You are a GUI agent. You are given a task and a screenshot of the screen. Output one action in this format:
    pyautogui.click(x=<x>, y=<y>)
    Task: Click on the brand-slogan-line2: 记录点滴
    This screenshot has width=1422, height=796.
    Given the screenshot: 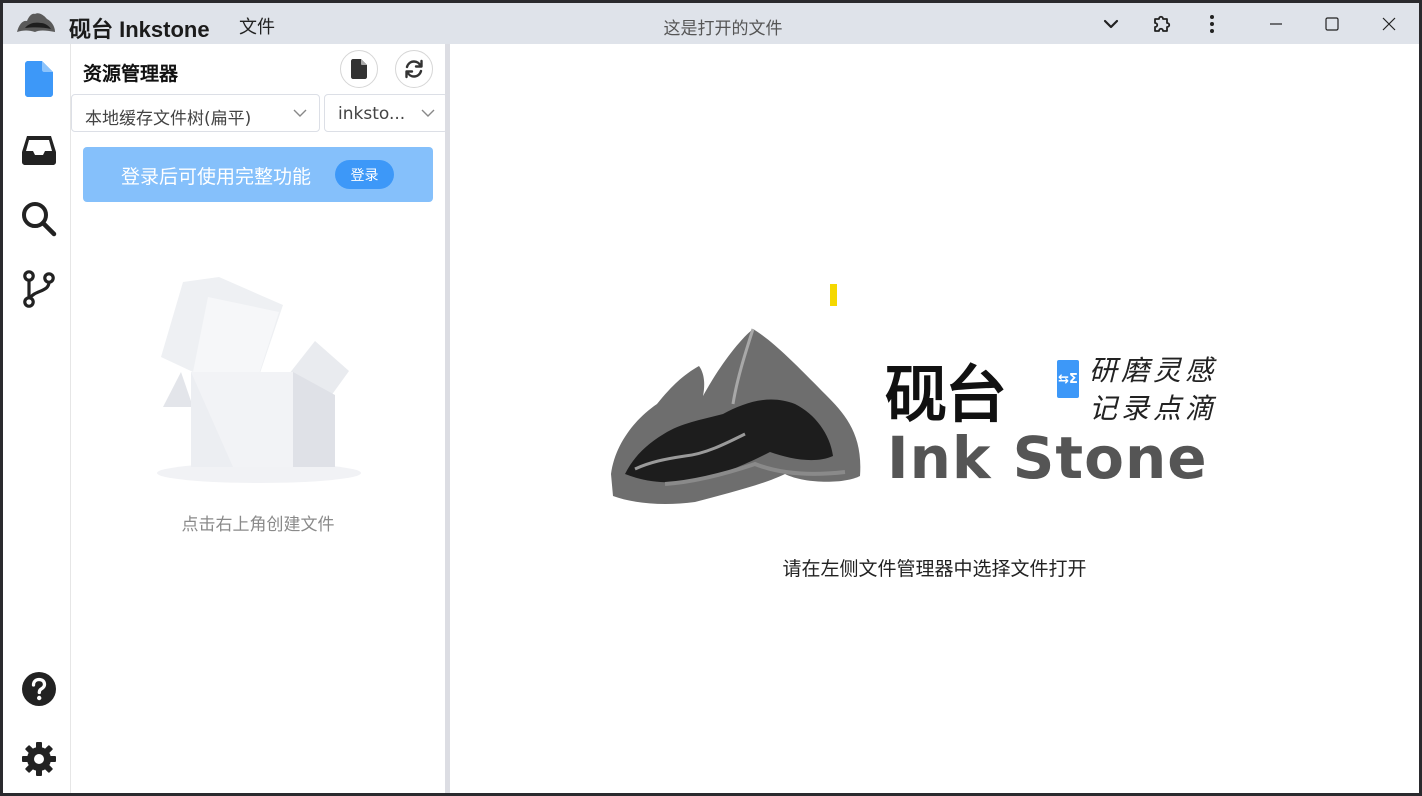 What is the action you would take?
    pyautogui.click(x=1153, y=408)
    